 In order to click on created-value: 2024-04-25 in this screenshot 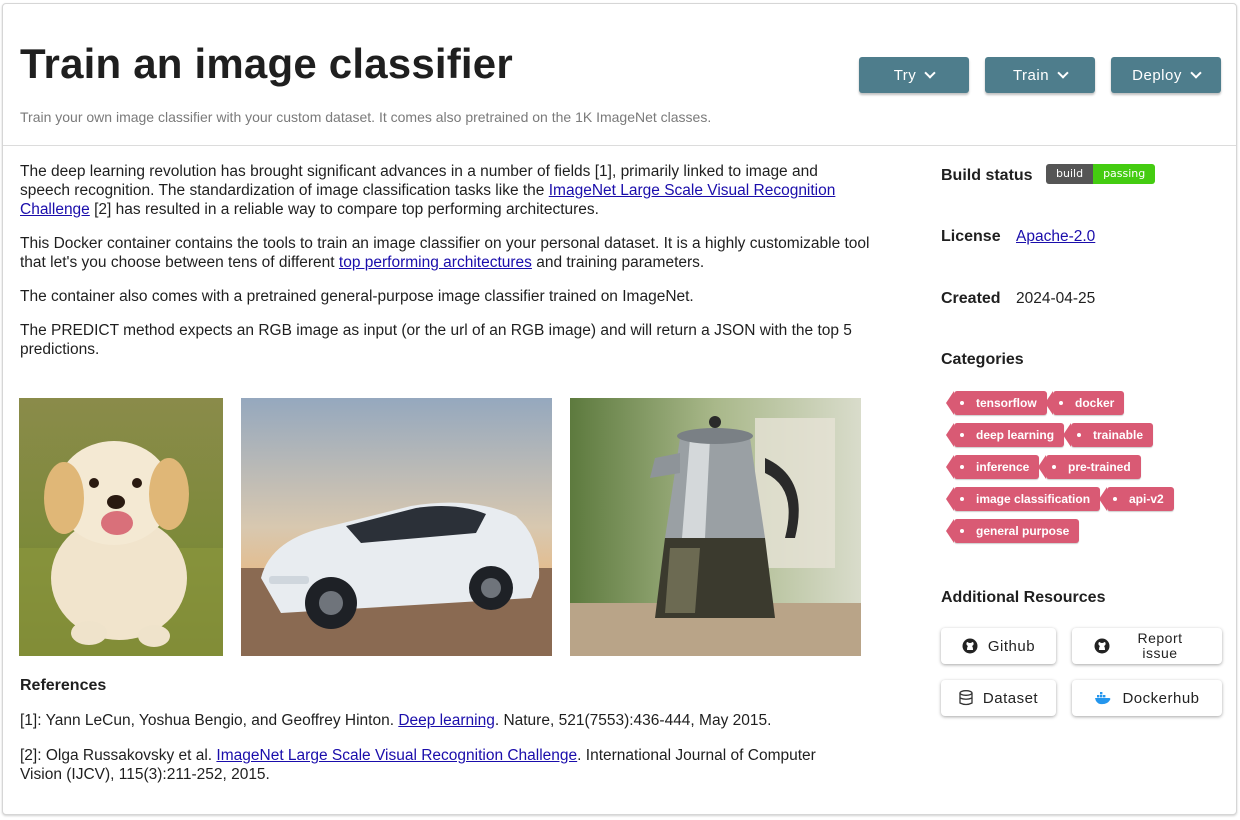, I will do `click(1056, 298)`.